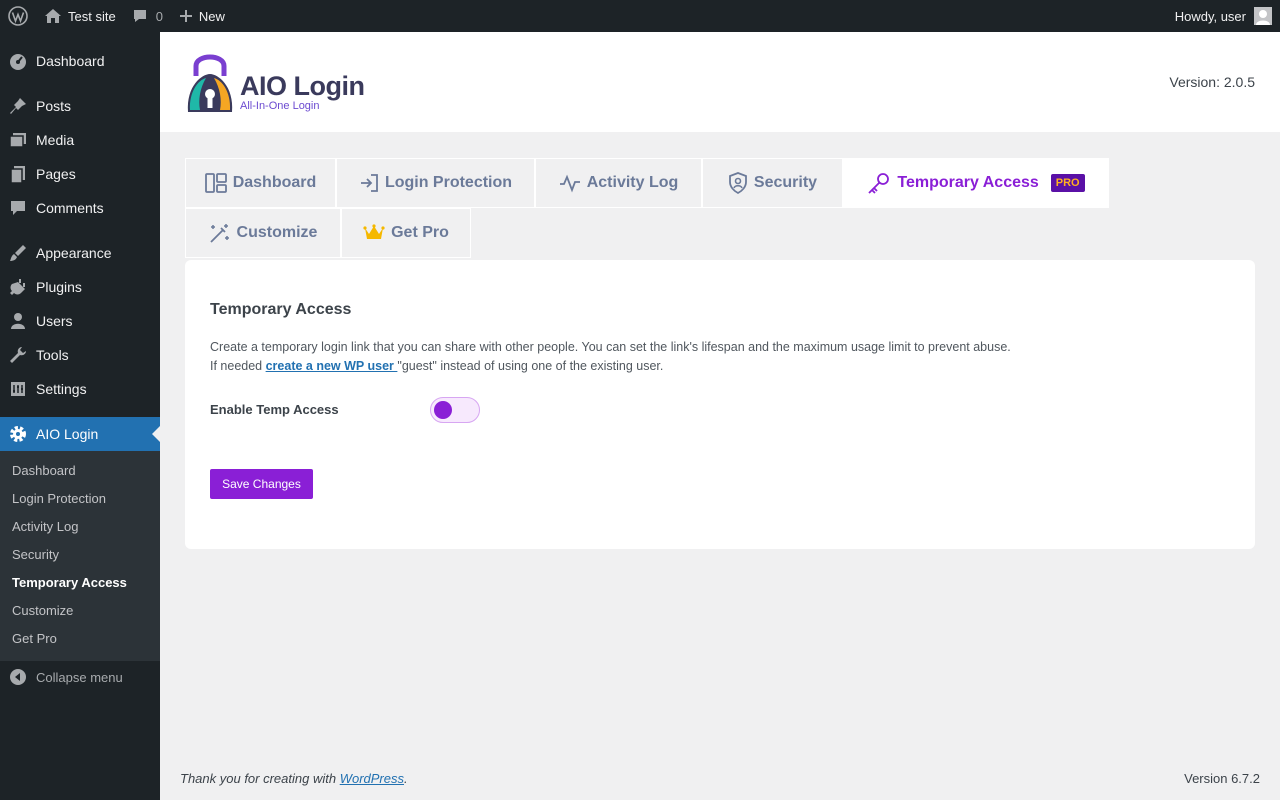 The width and height of the screenshot is (1280, 800). Describe the element at coordinates (80, 321) in the screenshot. I see `sidebar-item-users: Users` at that location.